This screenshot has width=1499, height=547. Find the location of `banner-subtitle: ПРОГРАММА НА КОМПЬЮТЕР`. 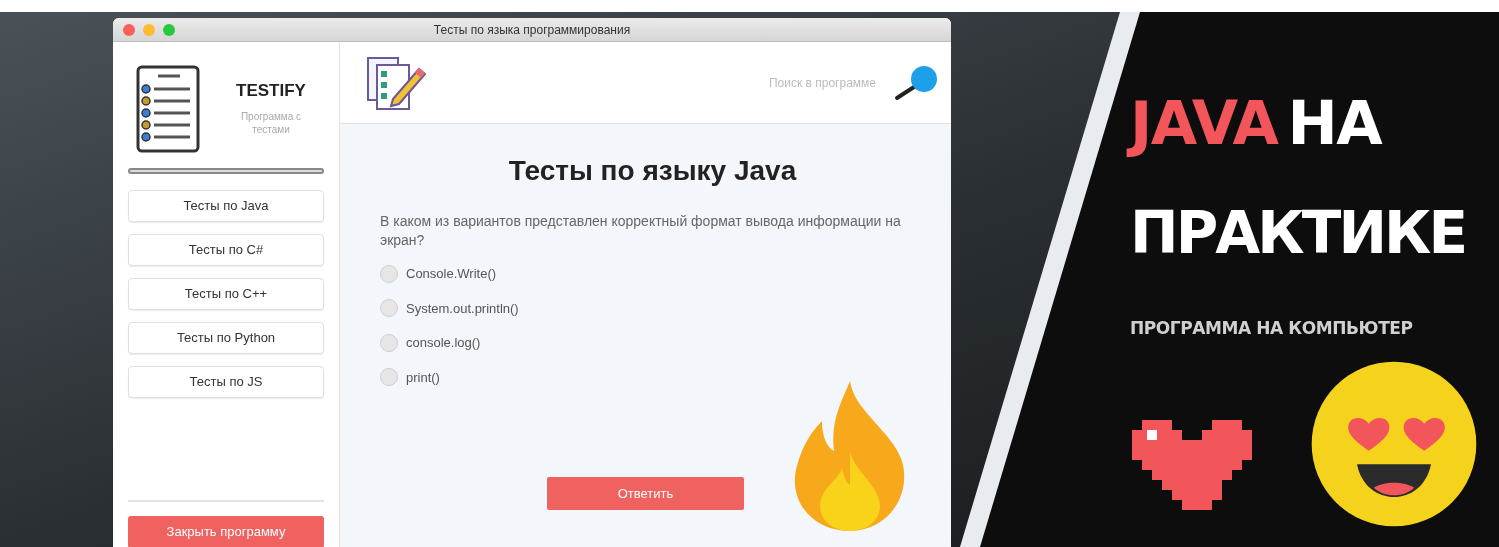

banner-subtitle: ПРОГРАММА НА КОМПЬЮТЕР is located at coordinates (1272, 328).